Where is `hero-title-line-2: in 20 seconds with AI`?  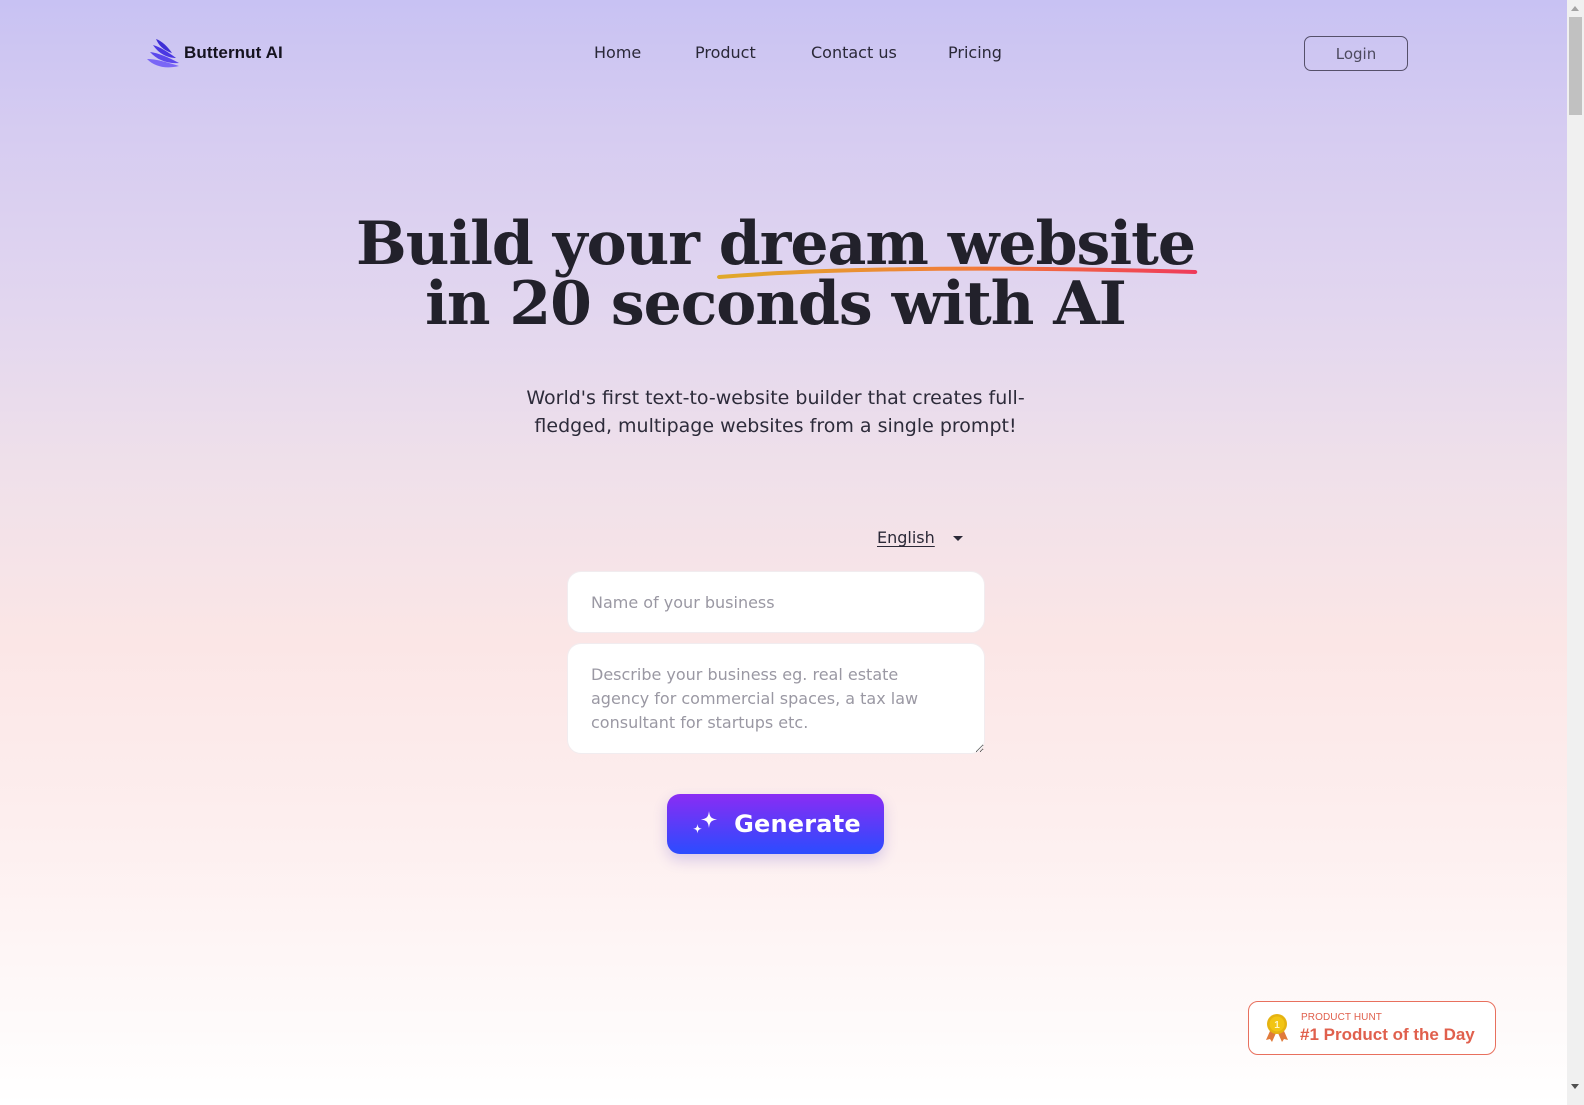 hero-title-line-2: in 20 seconds with AI is located at coordinates (776, 304).